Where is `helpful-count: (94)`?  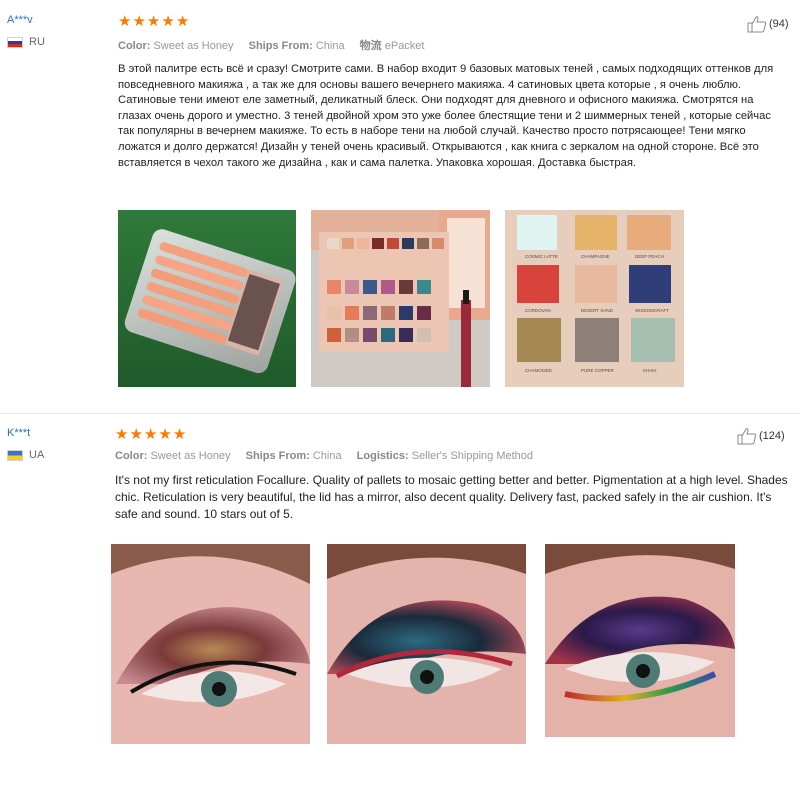
helpful-count: (94) is located at coordinates (779, 24).